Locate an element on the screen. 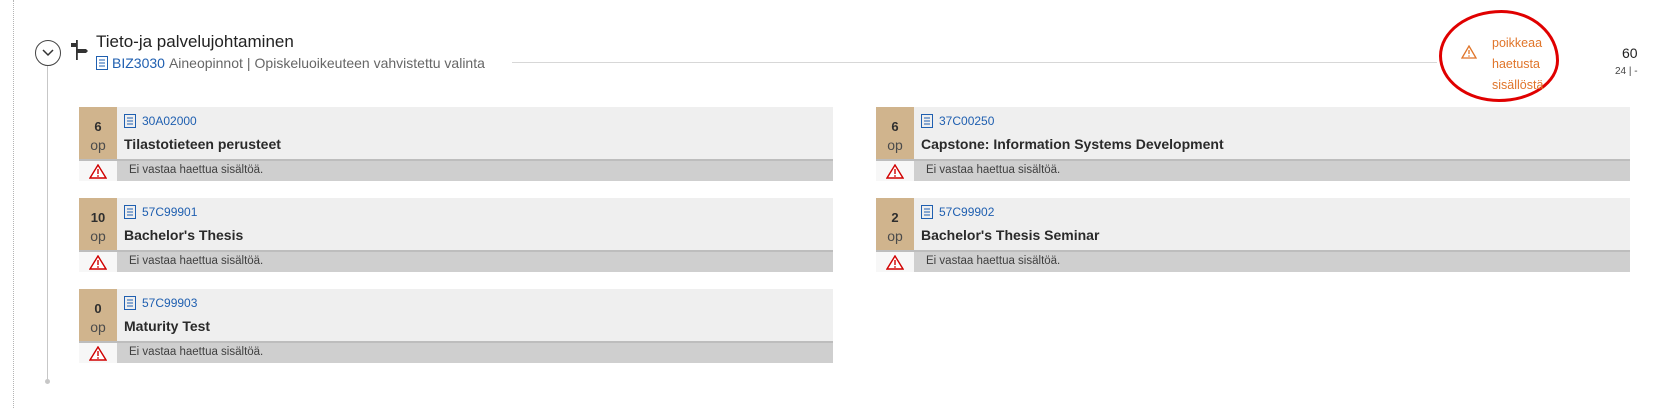 The height and width of the screenshot is (408, 1660). course-code-link: 57C99901 is located at coordinates (169, 212).